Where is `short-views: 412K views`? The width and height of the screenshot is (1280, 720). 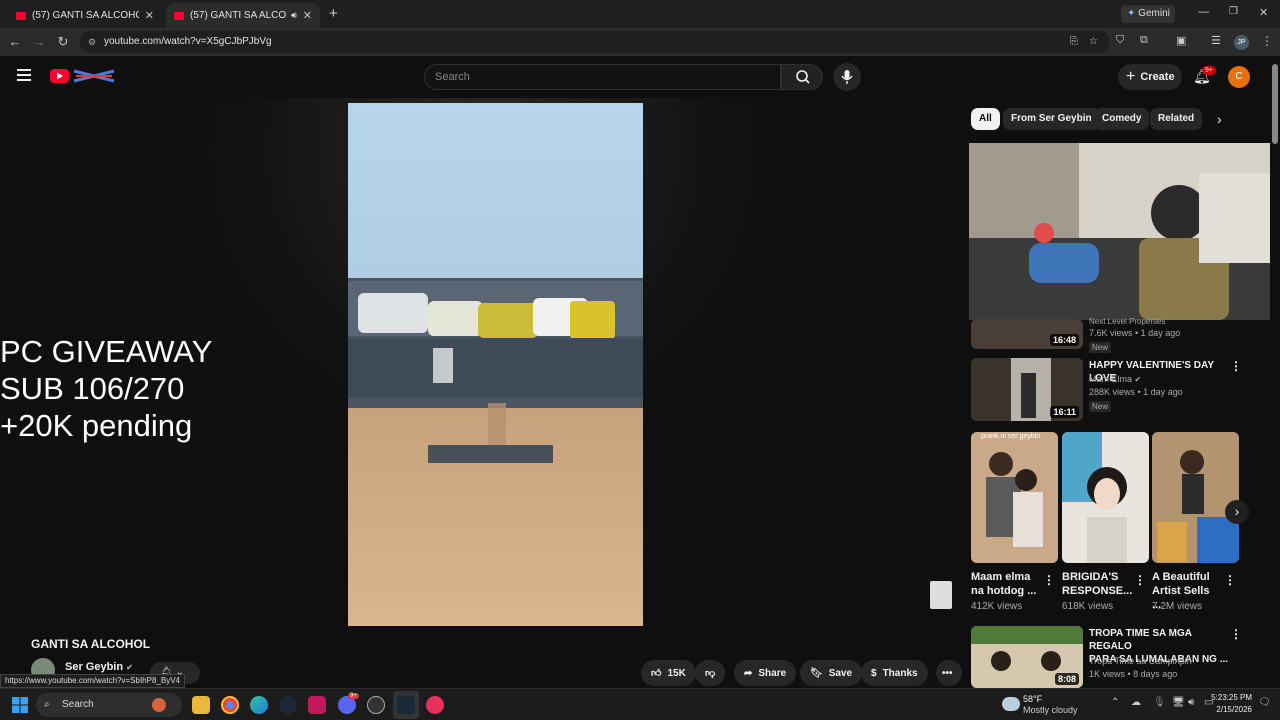 short-views: 412K views is located at coordinates (997, 606).